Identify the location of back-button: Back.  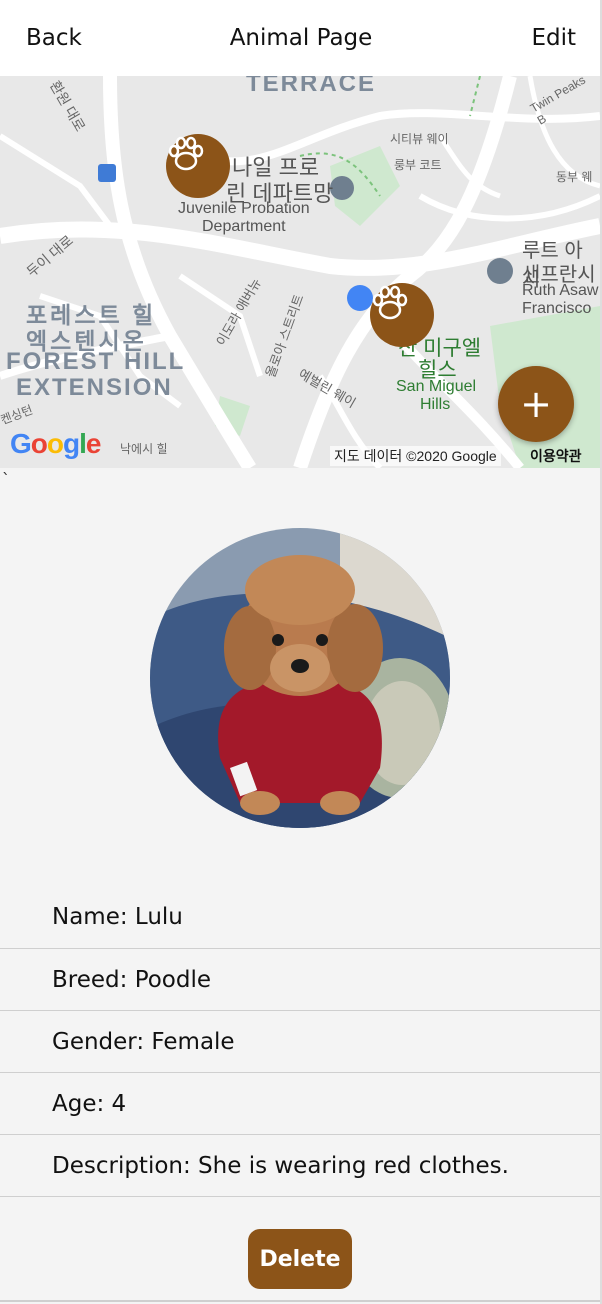
(54, 38).